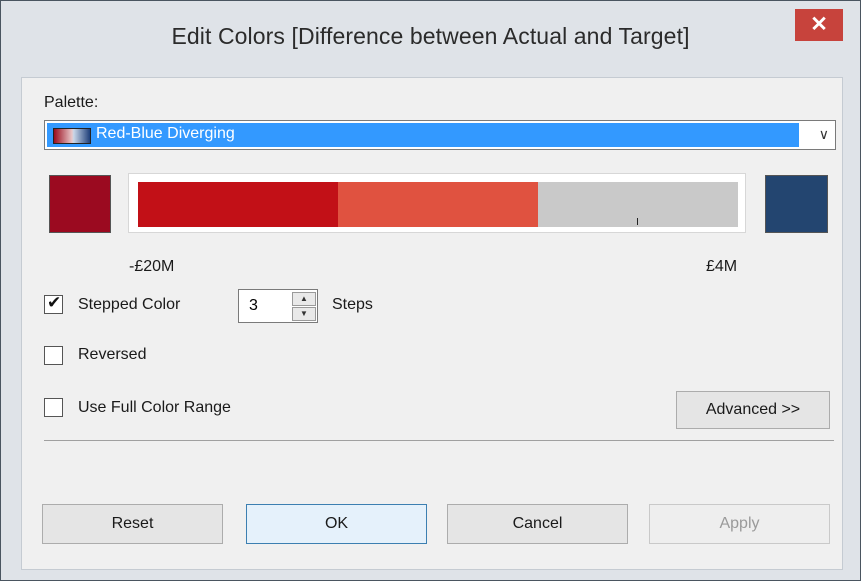  What do you see at coordinates (753, 410) in the screenshot?
I see `advanced-button: Advanced >>` at bounding box center [753, 410].